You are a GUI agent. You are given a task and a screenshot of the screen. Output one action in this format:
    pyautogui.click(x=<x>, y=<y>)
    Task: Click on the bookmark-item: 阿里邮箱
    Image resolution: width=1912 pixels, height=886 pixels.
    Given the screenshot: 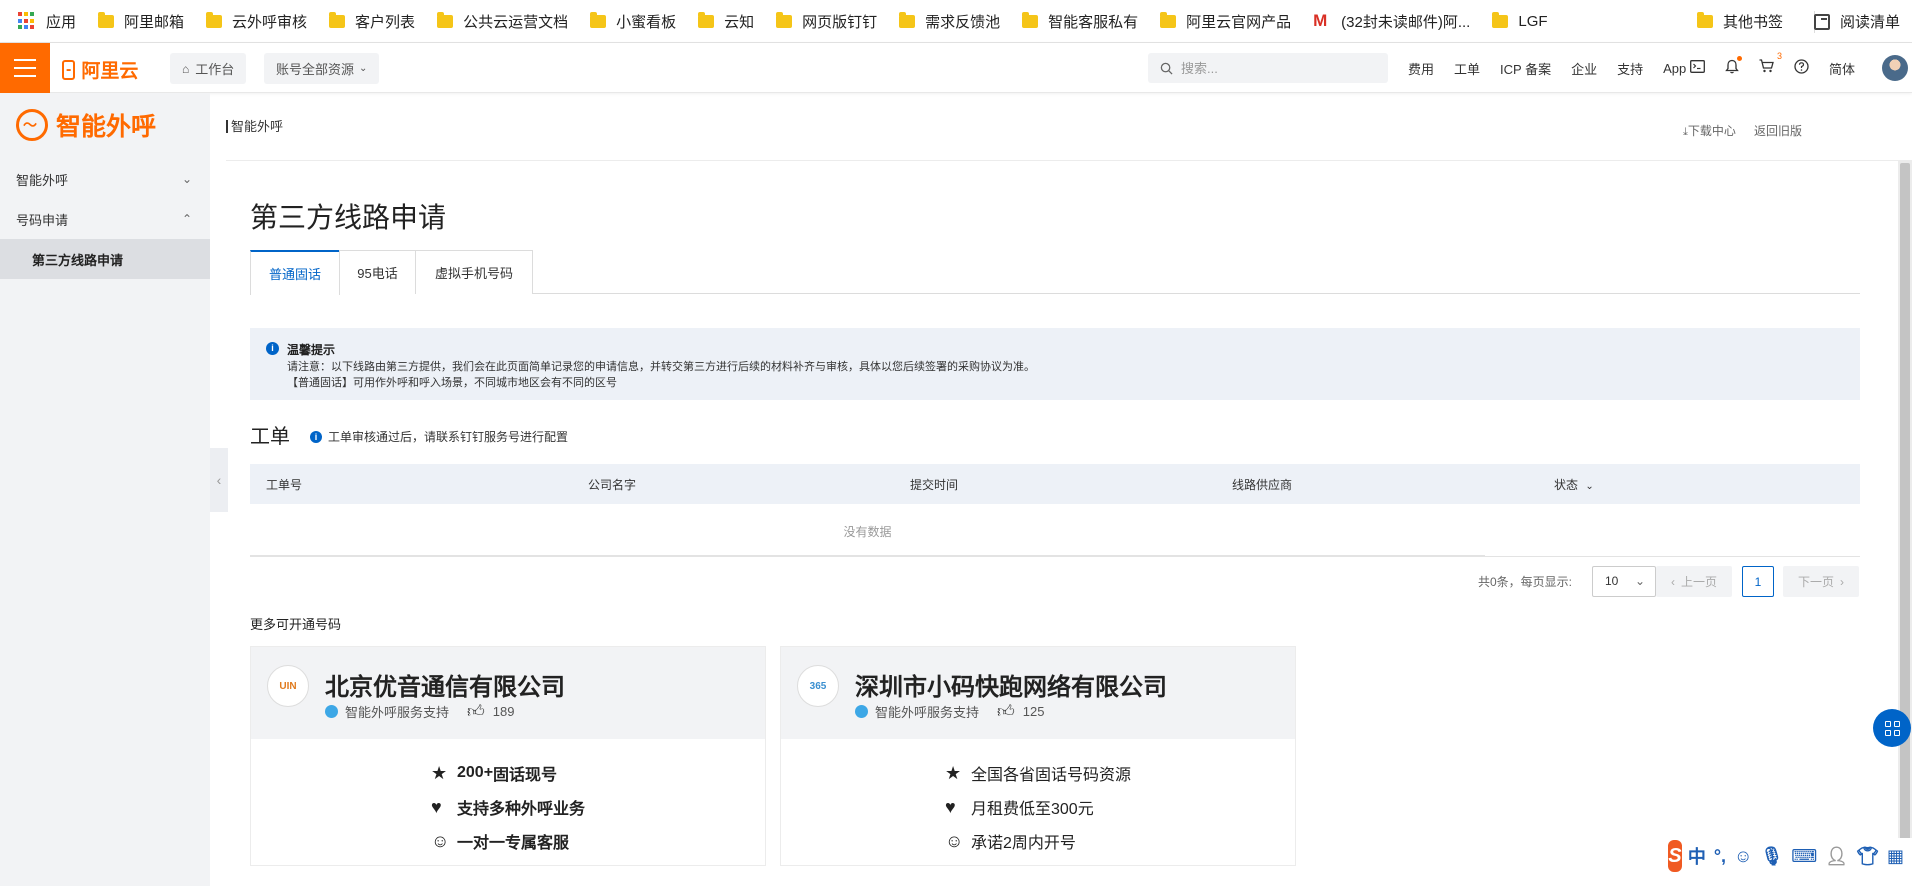 What is the action you would take?
    pyautogui.click(x=141, y=21)
    